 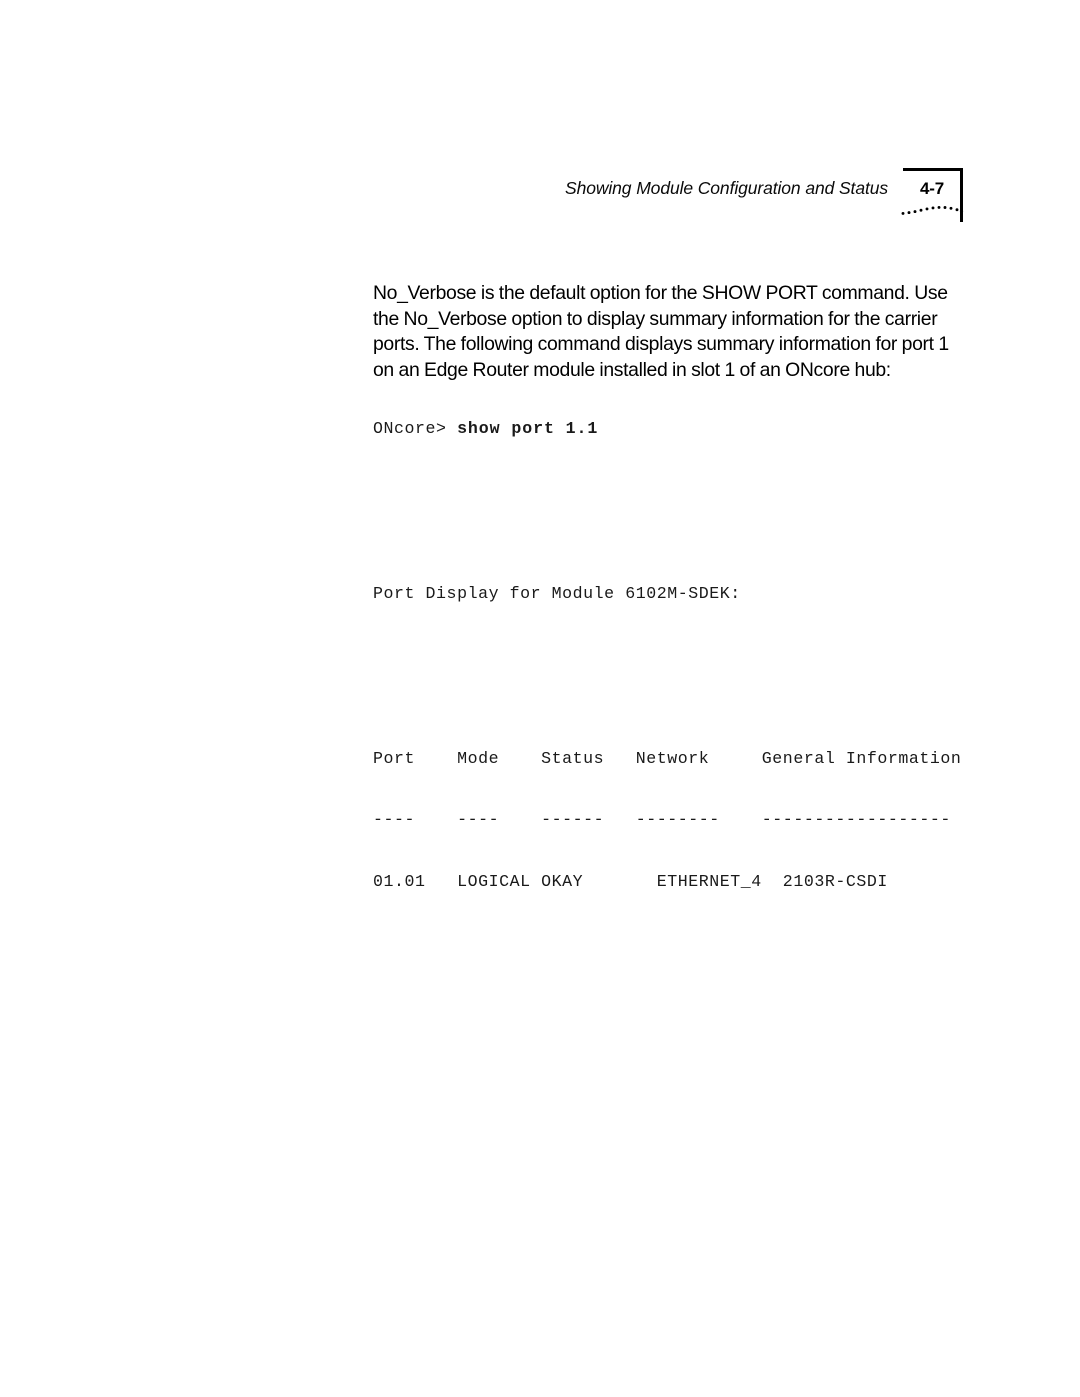 I want to click on table-row: 01.01 LOGICAL OKAY ETHERNET_4 2103R-CSDI, so click(x=630, y=882).